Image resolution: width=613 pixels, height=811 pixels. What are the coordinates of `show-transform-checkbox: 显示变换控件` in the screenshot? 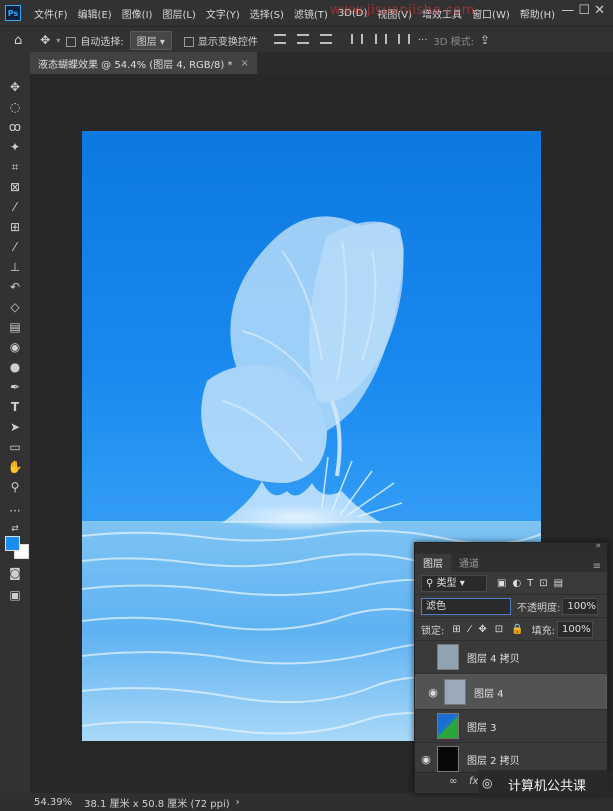 It's located at (220, 40).